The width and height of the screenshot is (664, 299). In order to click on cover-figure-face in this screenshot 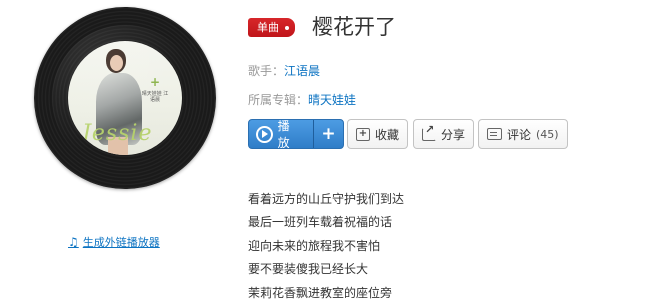, I will do `click(116, 63)`.